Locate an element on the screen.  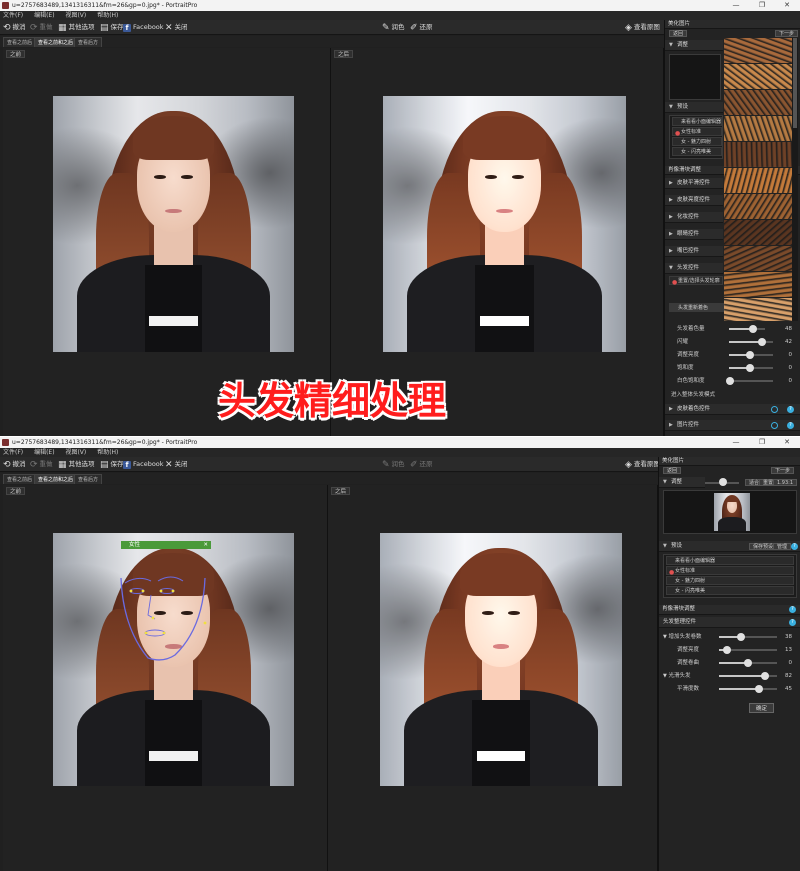
hair-recolor-item: 头发重新着色 is located at coordinates (697, 307).